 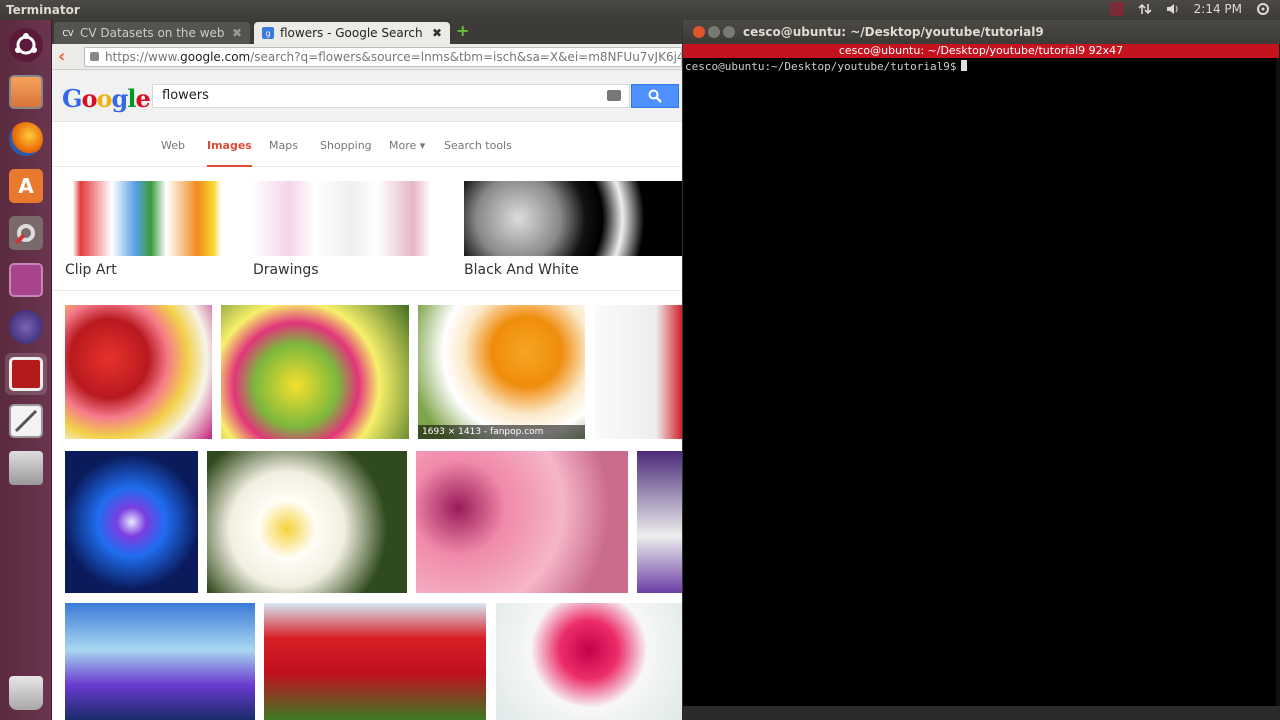 I want to click on active-app-name: Terminator, so click(x=43, y=10).